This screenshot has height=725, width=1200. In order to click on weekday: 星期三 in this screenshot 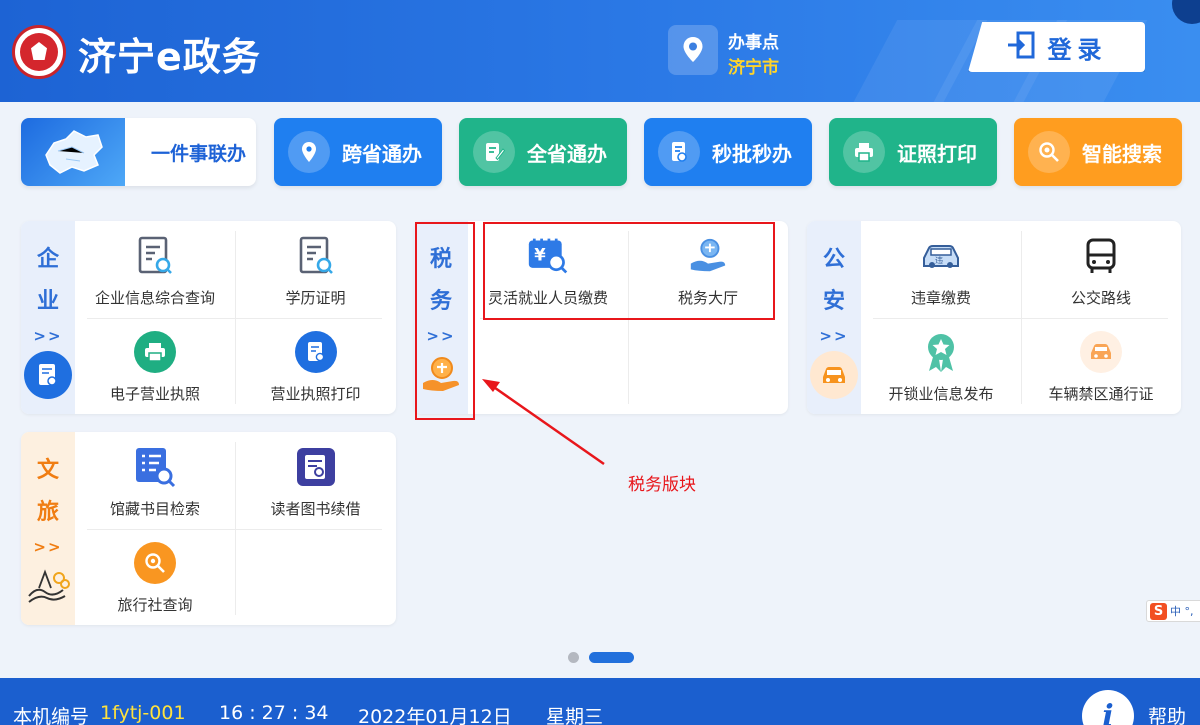, I will do `click(575, 715)`.